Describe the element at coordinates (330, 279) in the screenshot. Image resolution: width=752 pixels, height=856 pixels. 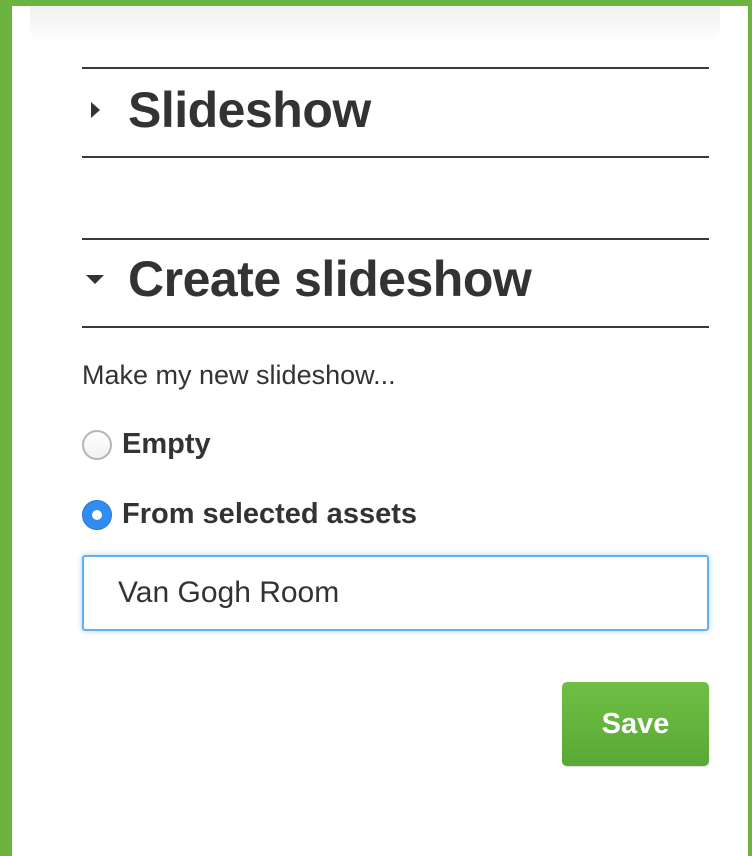
I see `section-title-create-slideshow: Create slideshow` at that location.